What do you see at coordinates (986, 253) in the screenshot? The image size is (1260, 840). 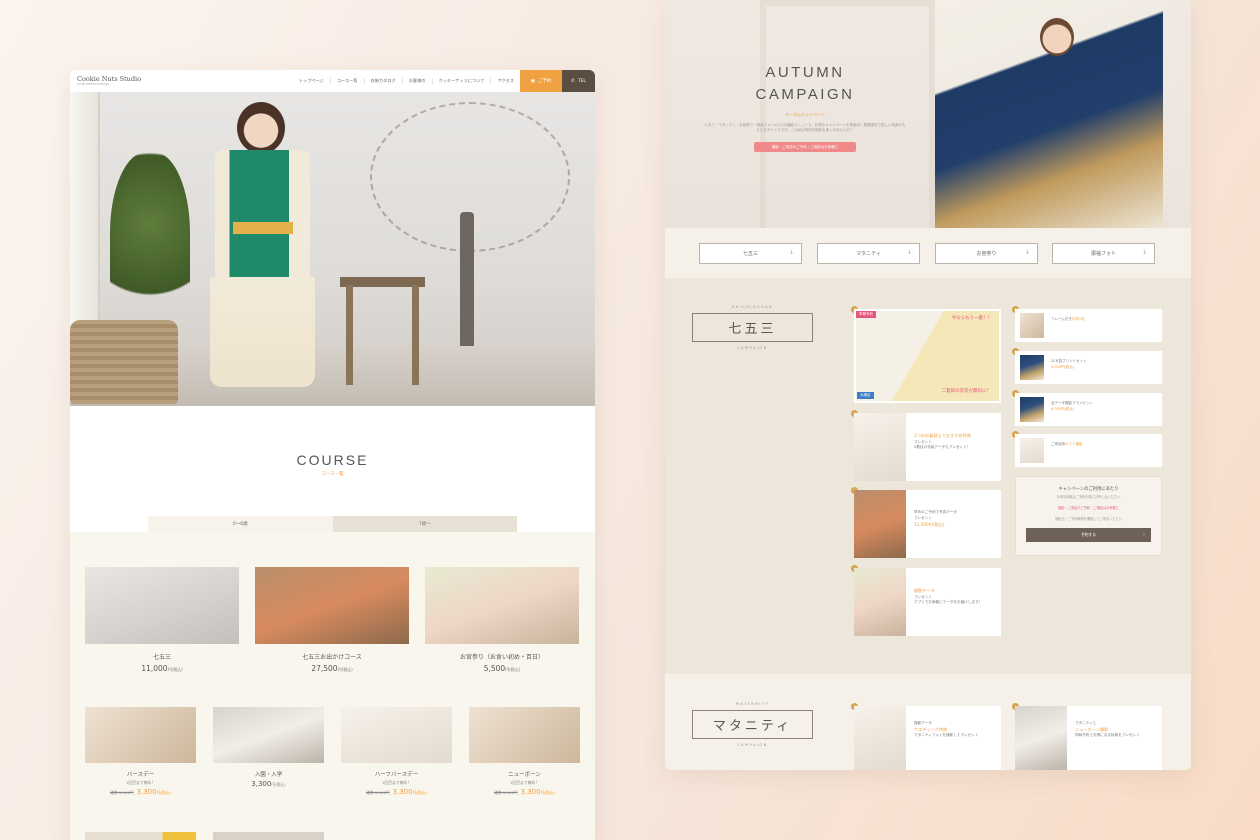 I see `tab-omiyamairi: お宮参り ↓` at bounding box center [986, 253].